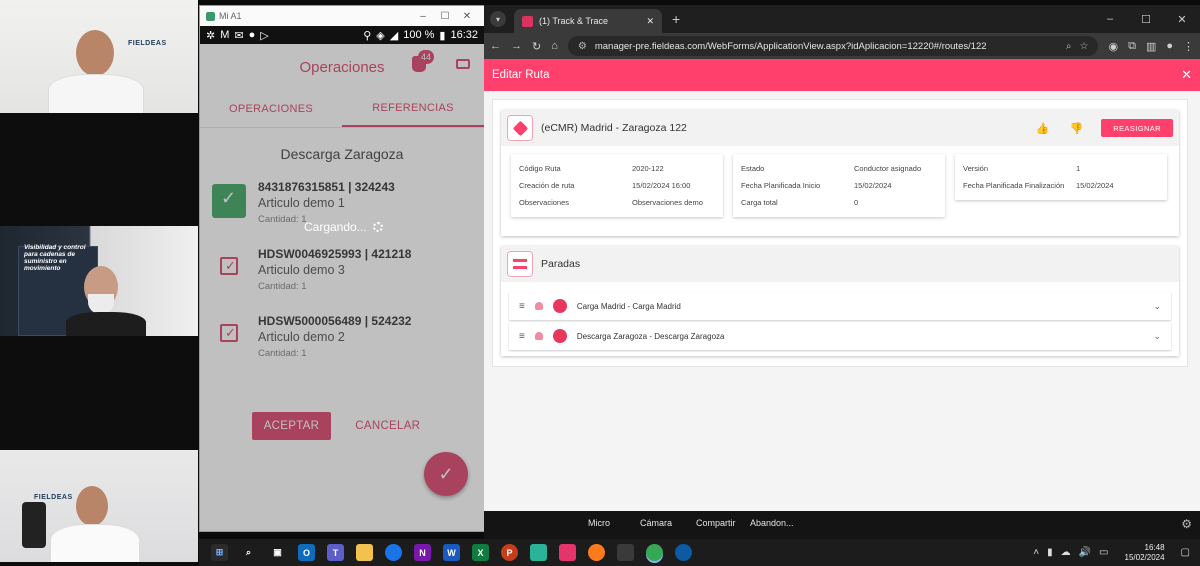 This screenshot has width=1200, height=566. I want to click on settings-gear-icon: ⚙, so click(1186, 524).